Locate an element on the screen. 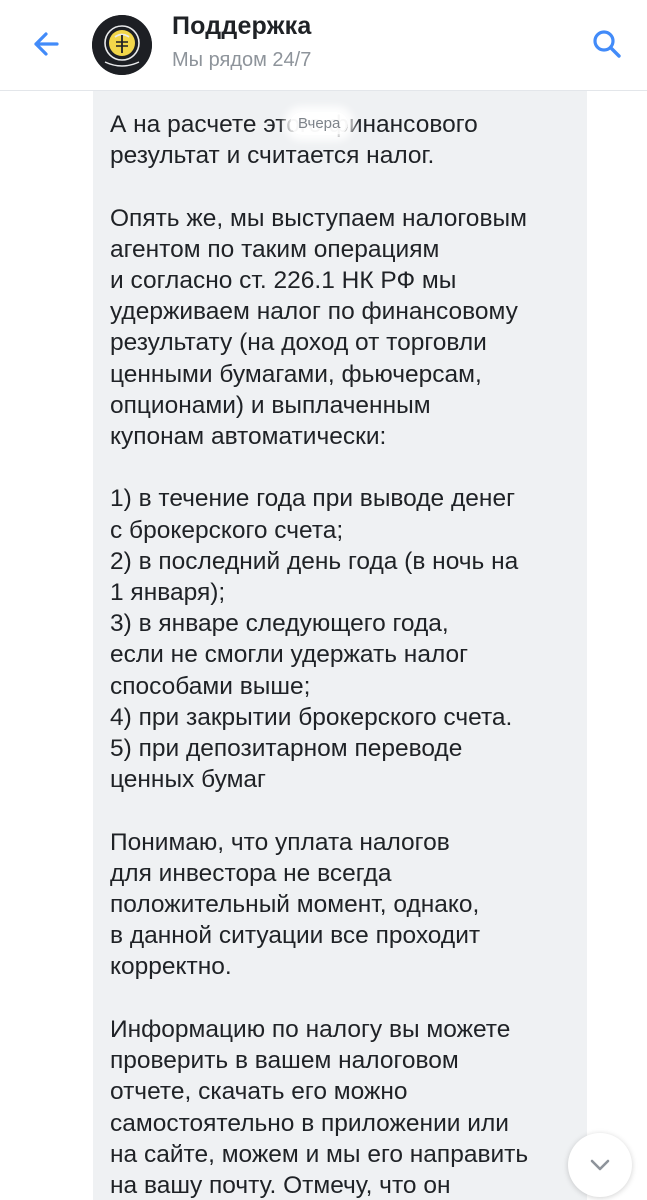 The width and height of the screenshot is (647, 1200). search-icon is located at coordinates (607, 44).